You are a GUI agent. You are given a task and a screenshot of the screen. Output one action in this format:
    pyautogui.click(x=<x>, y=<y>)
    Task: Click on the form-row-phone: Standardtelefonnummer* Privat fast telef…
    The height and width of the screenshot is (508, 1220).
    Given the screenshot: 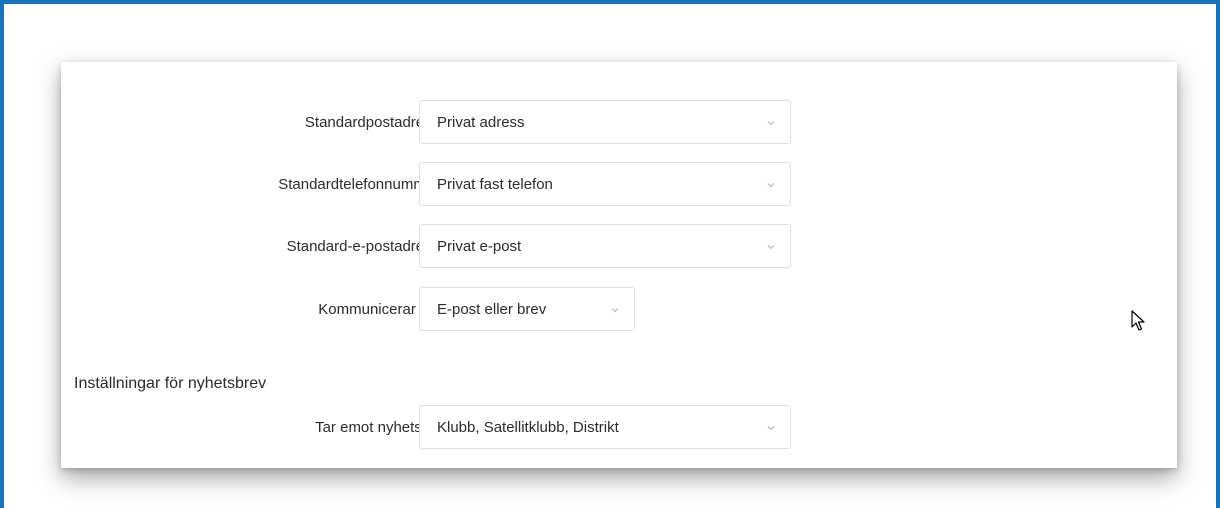 What is the action you would take?
    pyautogui.click(x=441, y=185)
    